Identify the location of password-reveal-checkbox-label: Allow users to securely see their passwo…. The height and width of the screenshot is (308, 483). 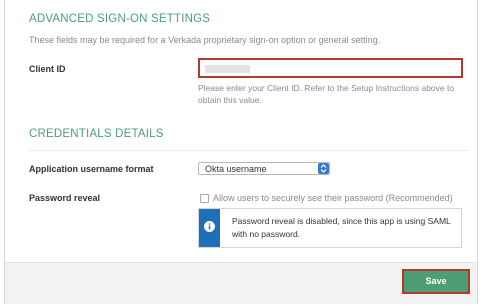
(333, 198).